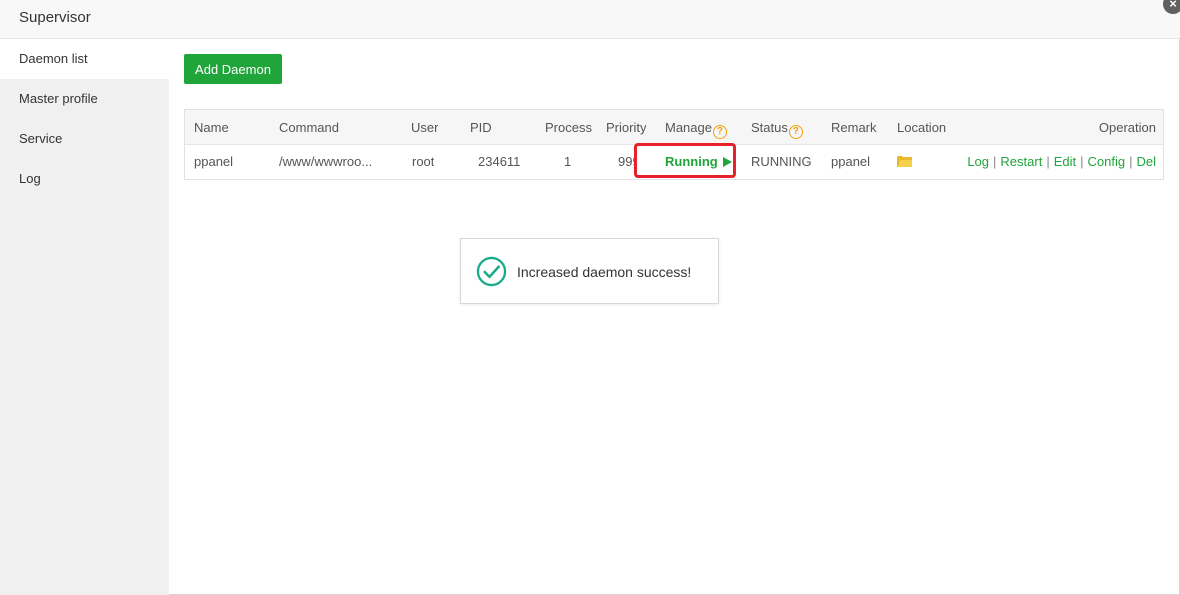  Describe the element at coordinates (627, 161) in the screenshot. I see `cell-priority: 999` at that location.